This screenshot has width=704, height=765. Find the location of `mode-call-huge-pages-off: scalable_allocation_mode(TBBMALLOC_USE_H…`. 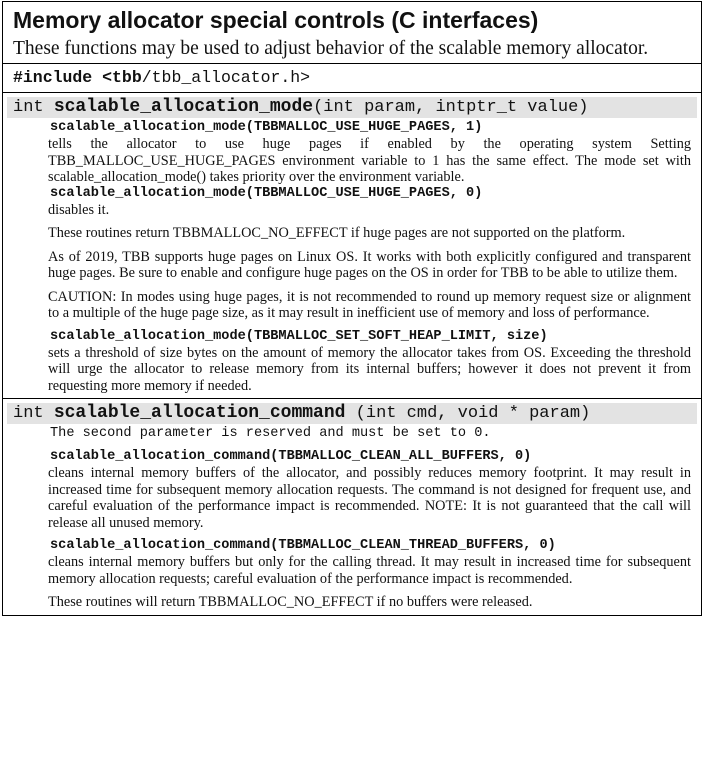

mode-call-huge-pages-off: scalable_allocation_mode(TBBMALLOC_USE_H… is located at coordinates (266, 193).